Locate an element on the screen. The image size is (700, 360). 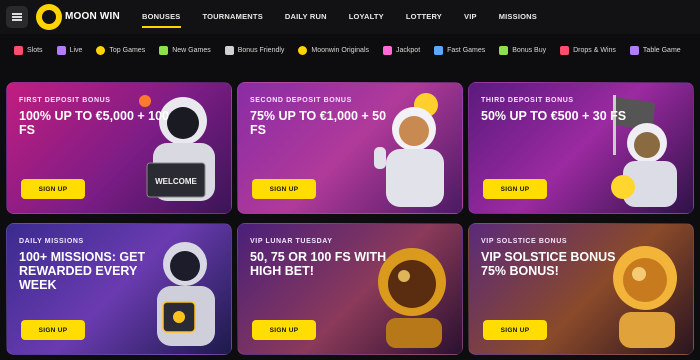
card-label: THIRD DEPOSIT BONUS is located at coordinates (527, 100).